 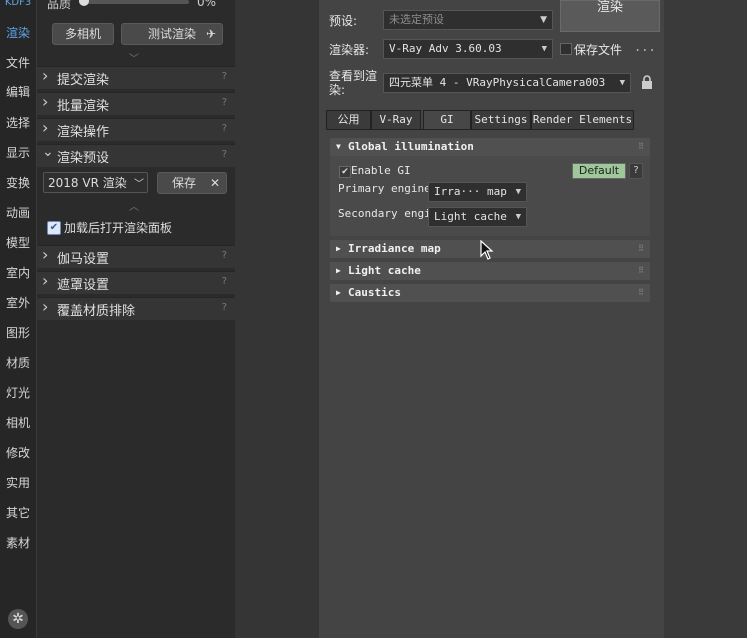 What do you see at coordinates (487, 251) in the screenshot?
I see `mouse-cursor-icon` at bounding box center [487, 251].